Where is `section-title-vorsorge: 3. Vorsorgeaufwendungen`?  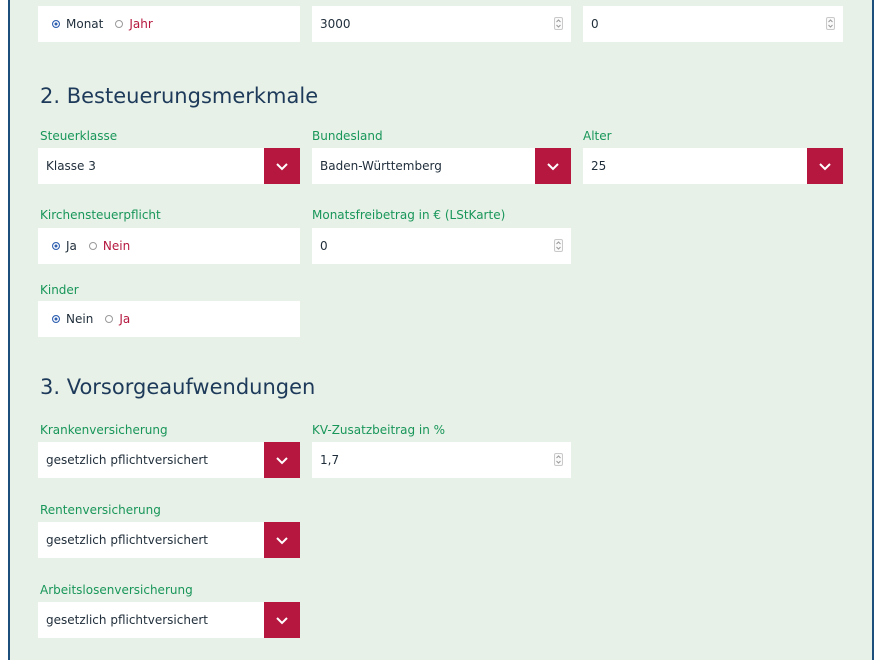
section-title-vorsorge: 3. Vorsorgeaufwendungen is located at coordinates (178, 387).